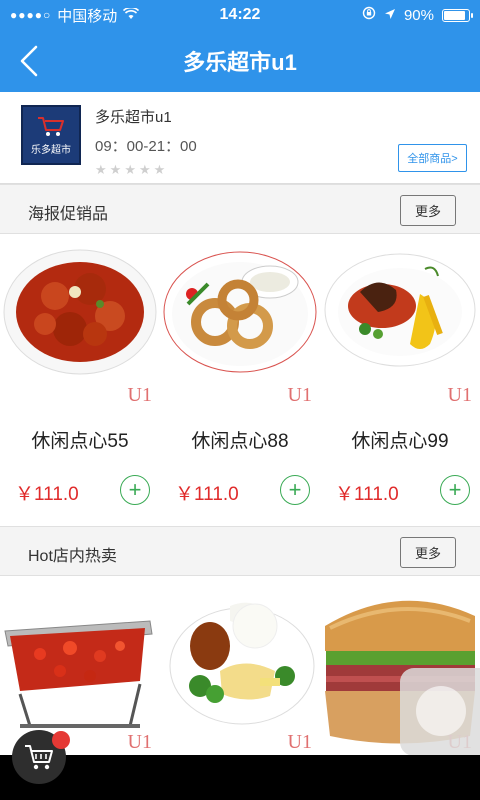 The width and height of the screenshot is (480, 800). I want to click on status-left: ●●●●○ 中国移动, so click(100, 15).